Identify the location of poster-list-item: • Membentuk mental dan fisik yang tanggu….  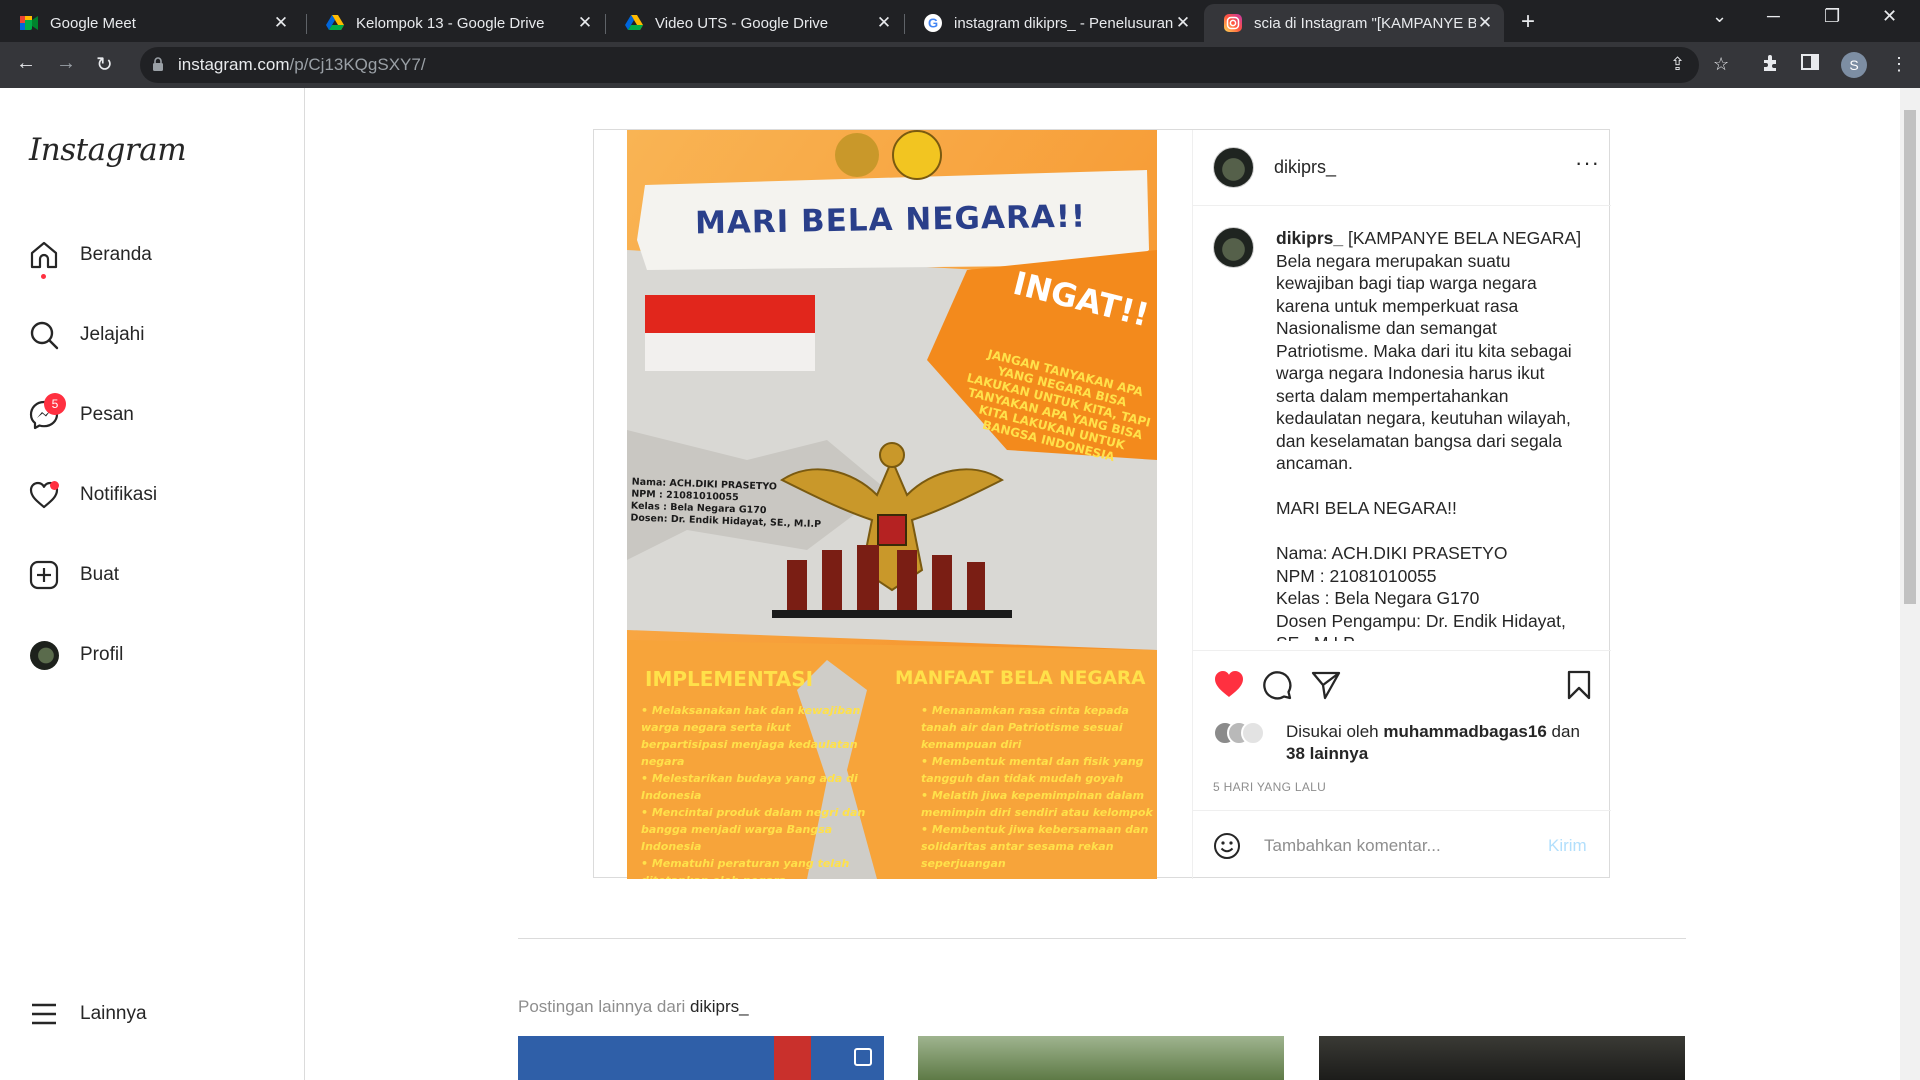
(1032, 770).